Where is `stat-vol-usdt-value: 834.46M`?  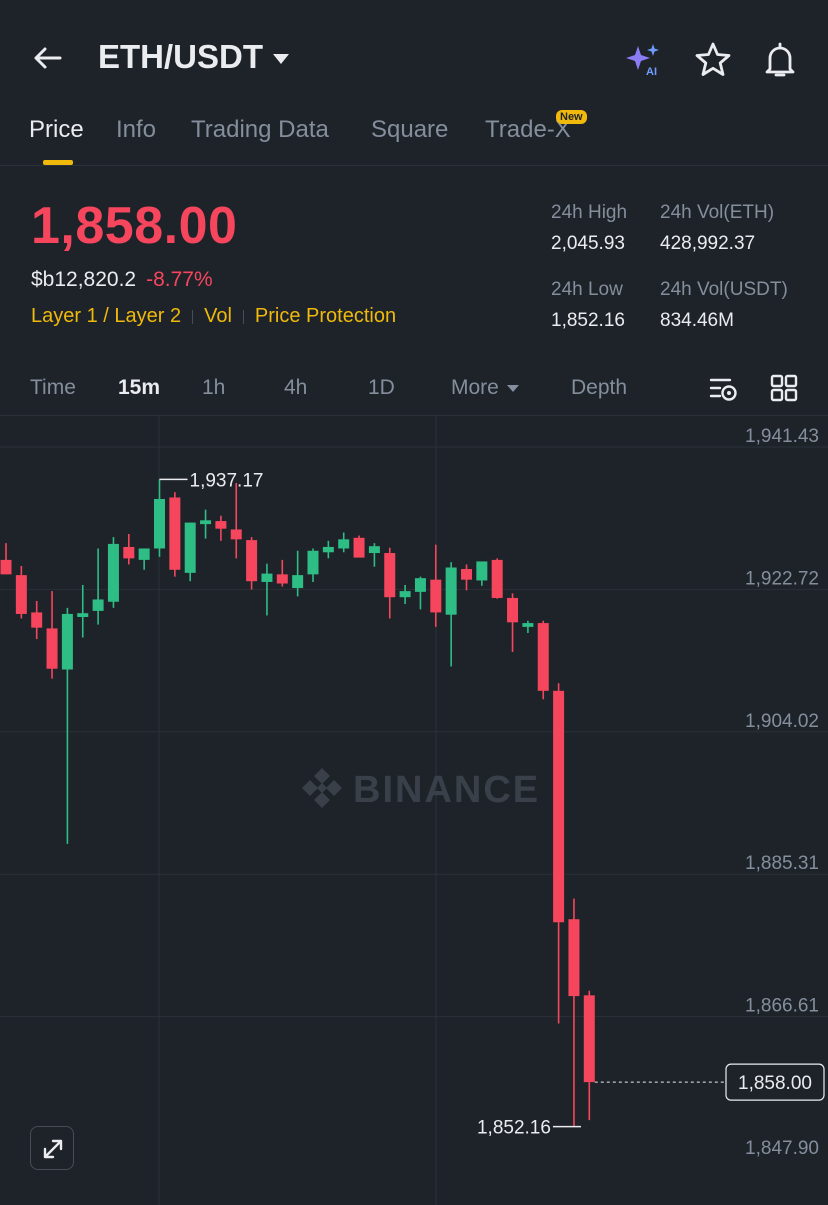
stat-vol-usdt-value: 834.46M is located at coordinates (697, 320).